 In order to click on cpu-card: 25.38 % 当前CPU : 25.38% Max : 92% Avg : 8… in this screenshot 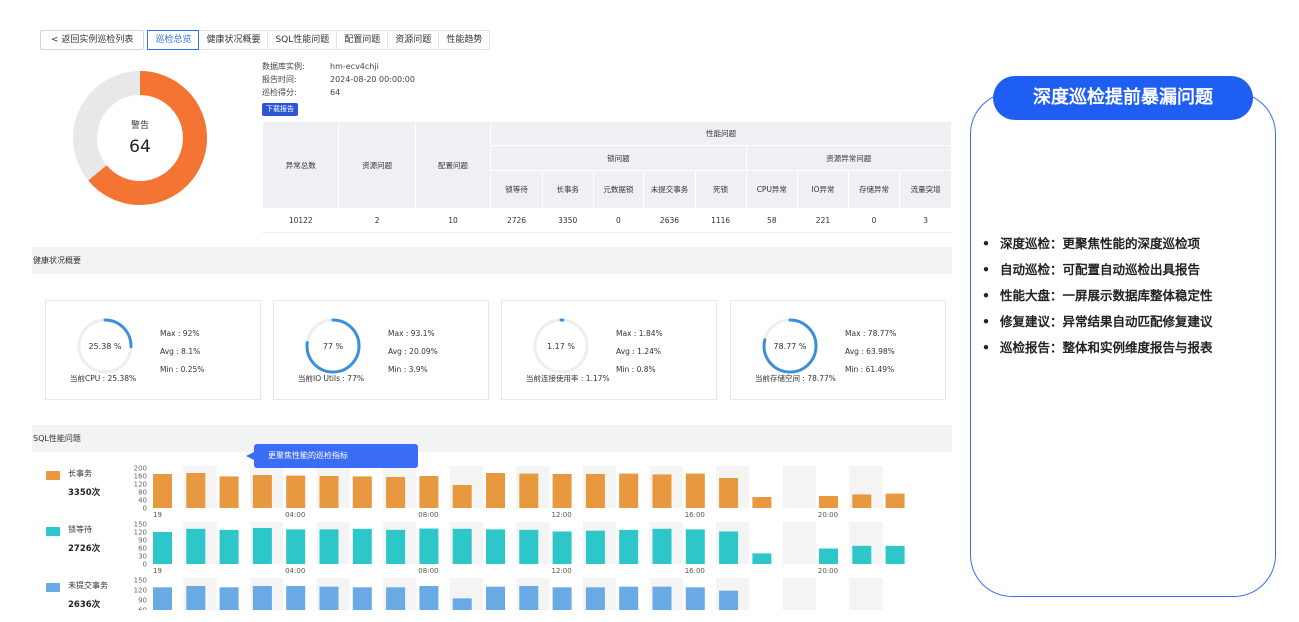, I will do `click(153, 350)`.